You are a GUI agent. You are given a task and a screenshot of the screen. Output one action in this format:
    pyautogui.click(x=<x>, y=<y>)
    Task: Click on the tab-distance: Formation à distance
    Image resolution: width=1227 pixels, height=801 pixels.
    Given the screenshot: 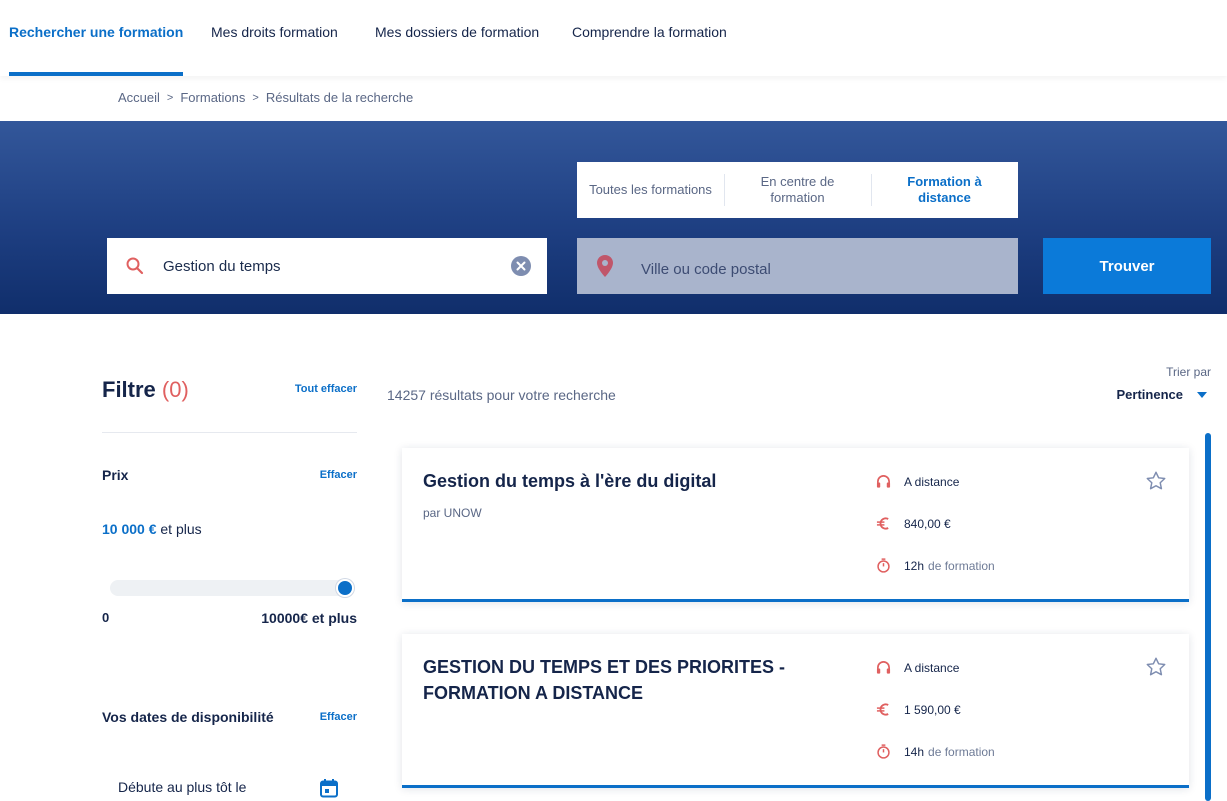 What is the action you would take?
    pyautogui.click(x=944, y=190)
    